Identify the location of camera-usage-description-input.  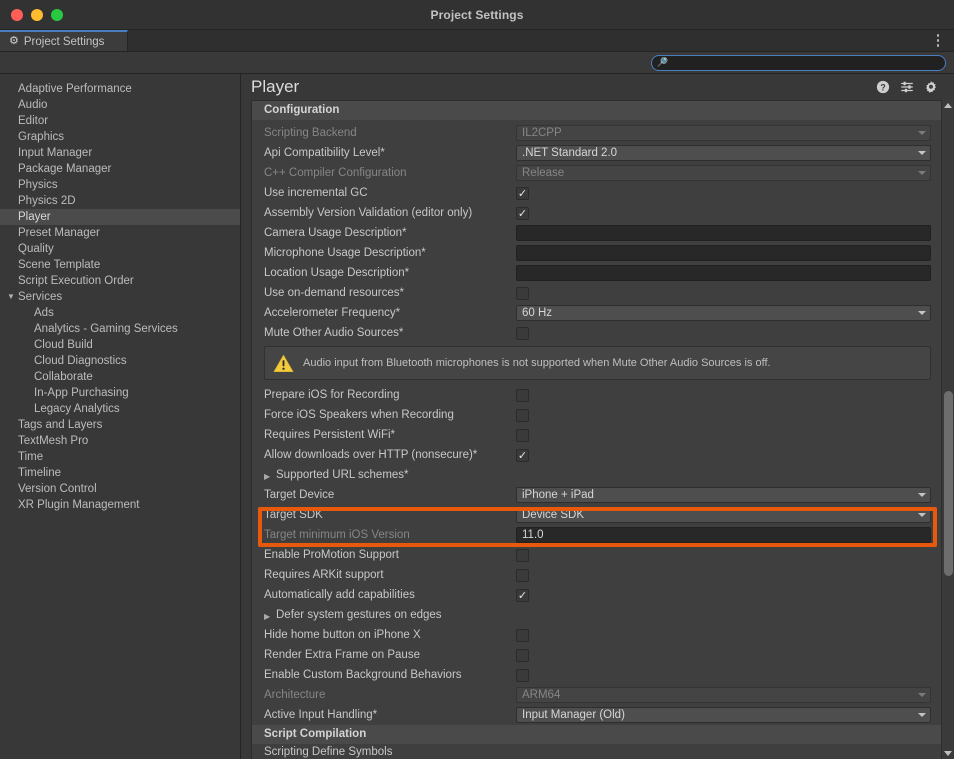
(723, 233).